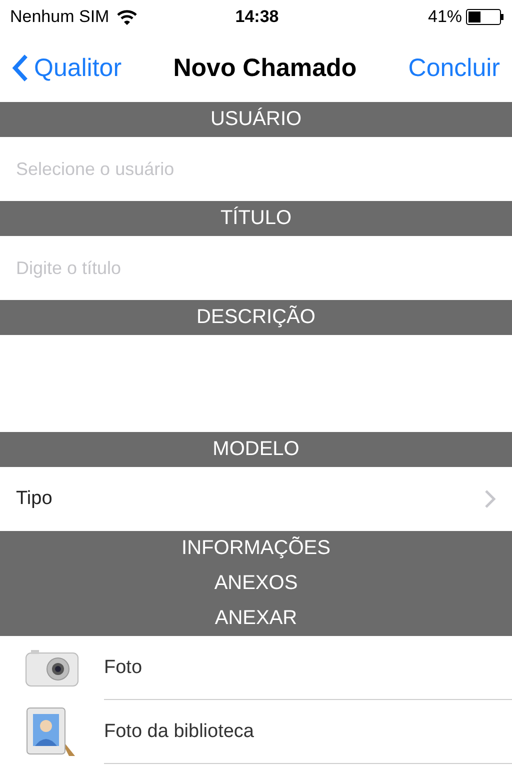 The width and height of the screenshot is (512, 768). I want to click on clock-time: 14:38, so click(257, 17).